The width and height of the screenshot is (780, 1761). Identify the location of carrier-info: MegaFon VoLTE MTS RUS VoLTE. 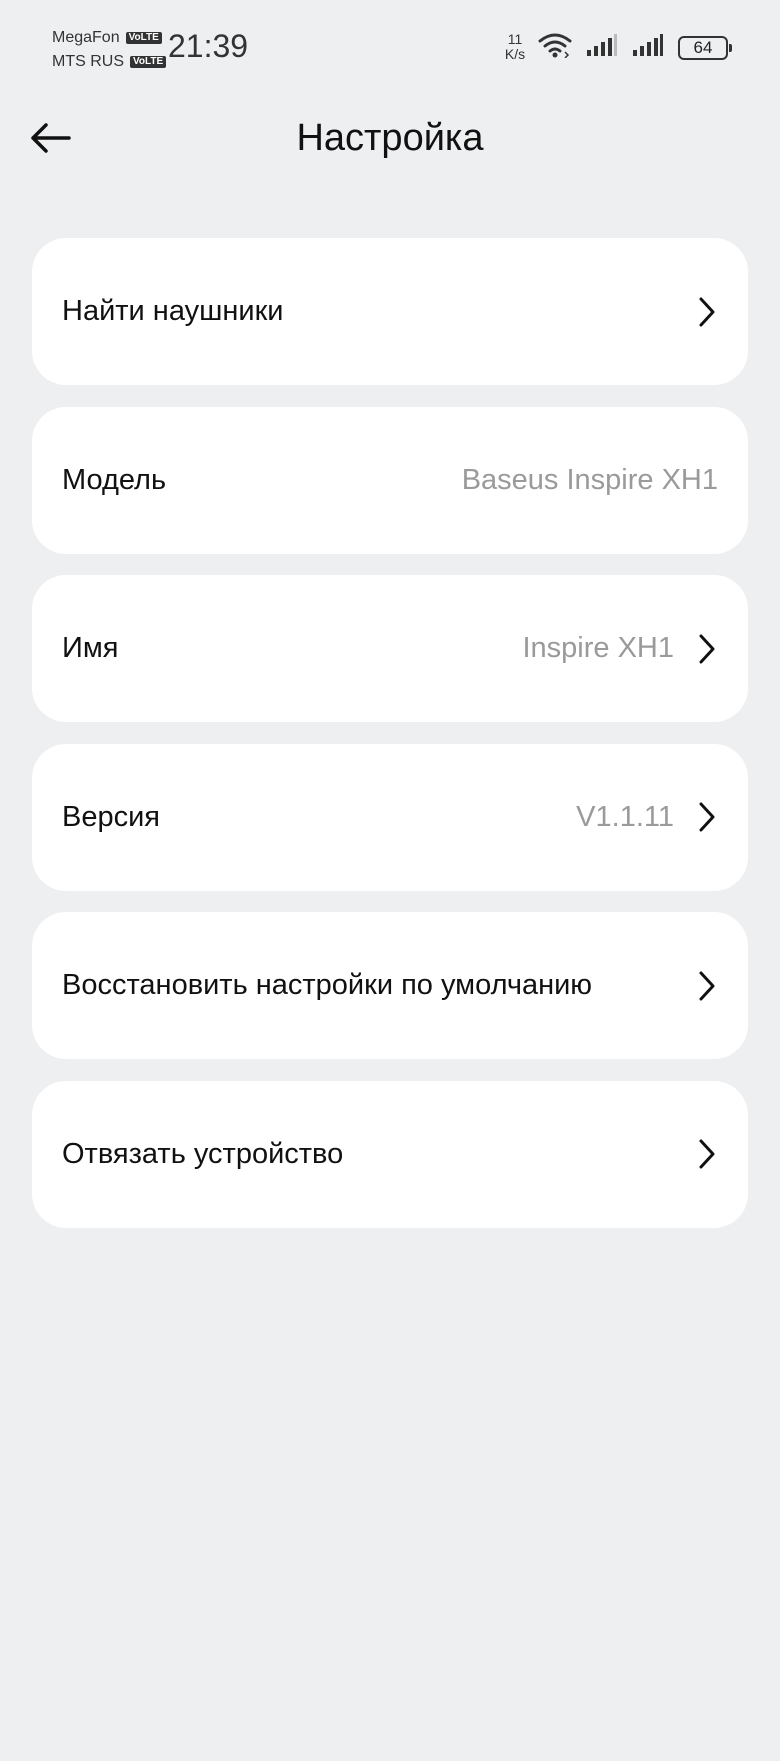
(109, 50).